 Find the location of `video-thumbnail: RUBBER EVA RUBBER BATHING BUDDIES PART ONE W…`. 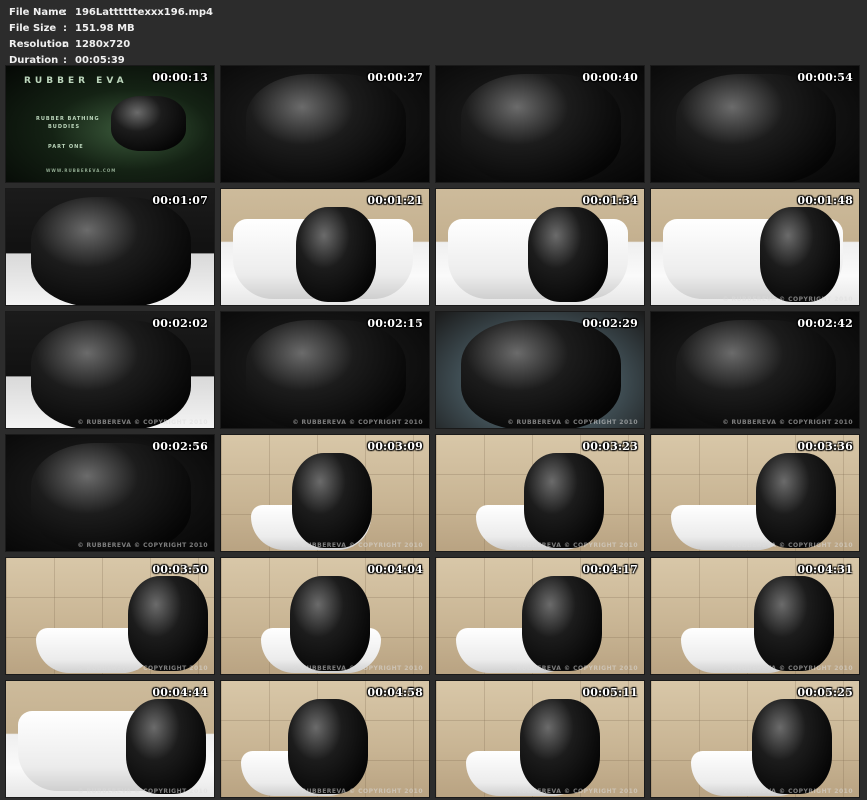

video-thumbnail: RUBBER EVA RUBBER BATHING BUDDIES PART ONE W… is located at coordinates (110, 124).